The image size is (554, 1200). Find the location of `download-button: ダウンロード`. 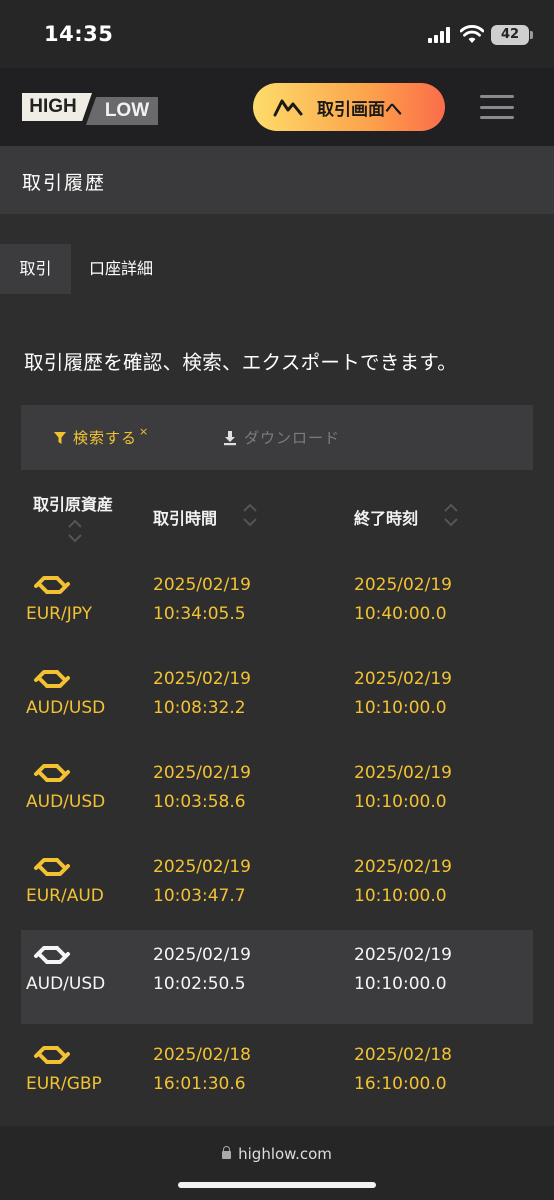

download-button: ダウンロード is located at coordinates (281, 437).